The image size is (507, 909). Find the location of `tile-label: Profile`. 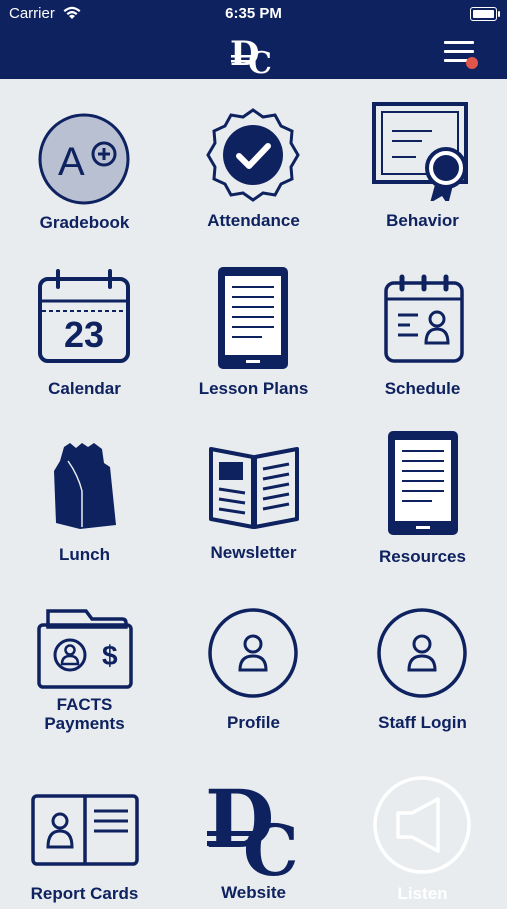

tile-label: Profile is located at coordinates (253, 722).